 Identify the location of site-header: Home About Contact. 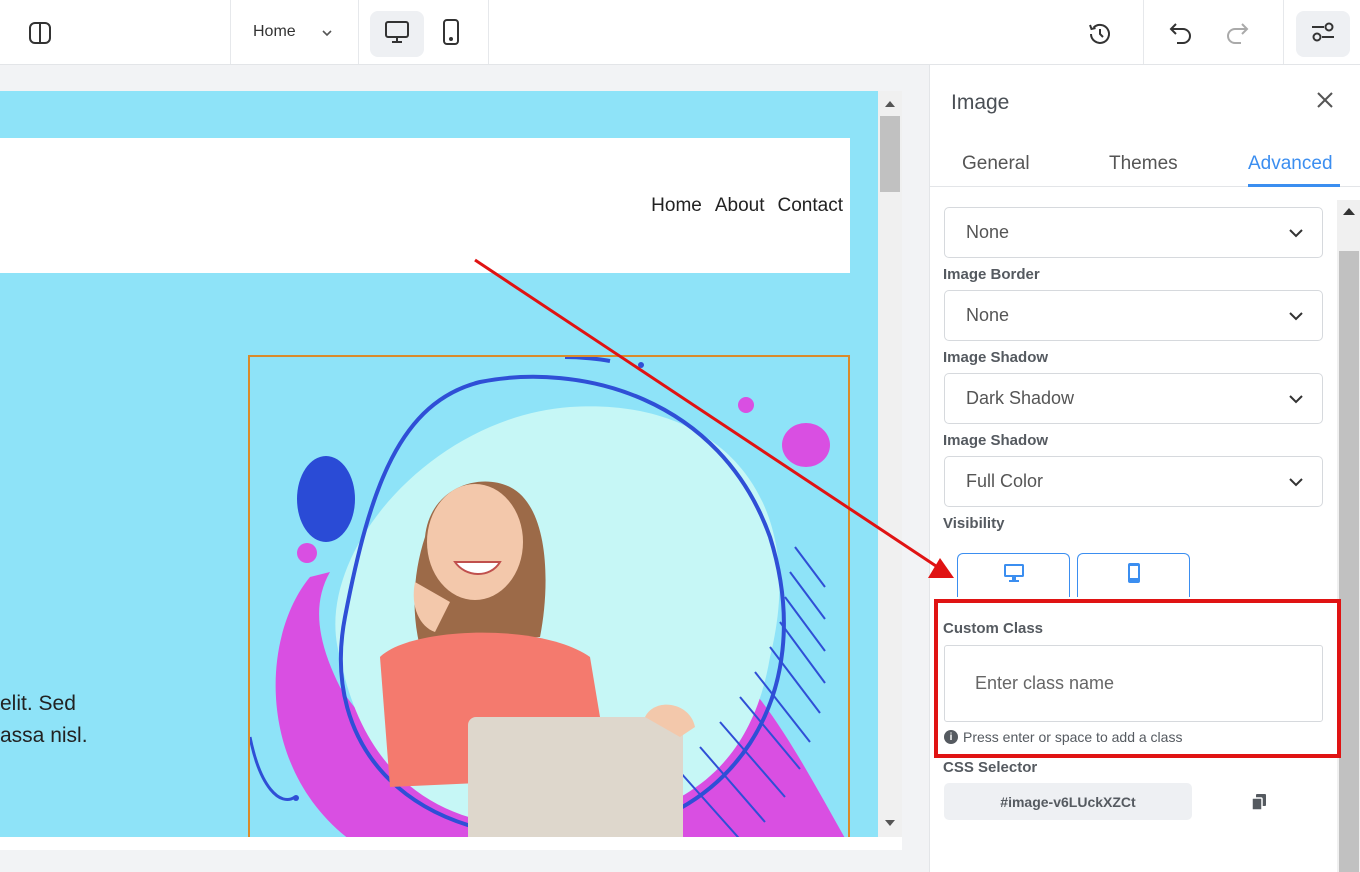
(425, 205).